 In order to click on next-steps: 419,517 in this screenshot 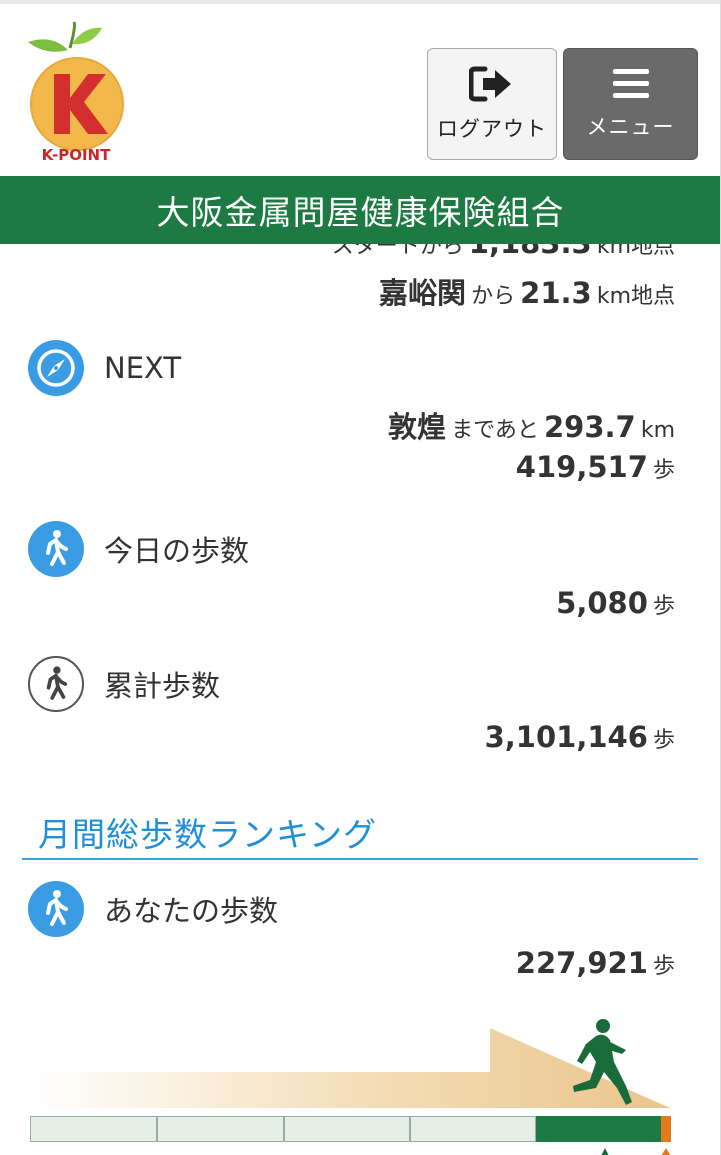, I will do `click(581, 467)`.